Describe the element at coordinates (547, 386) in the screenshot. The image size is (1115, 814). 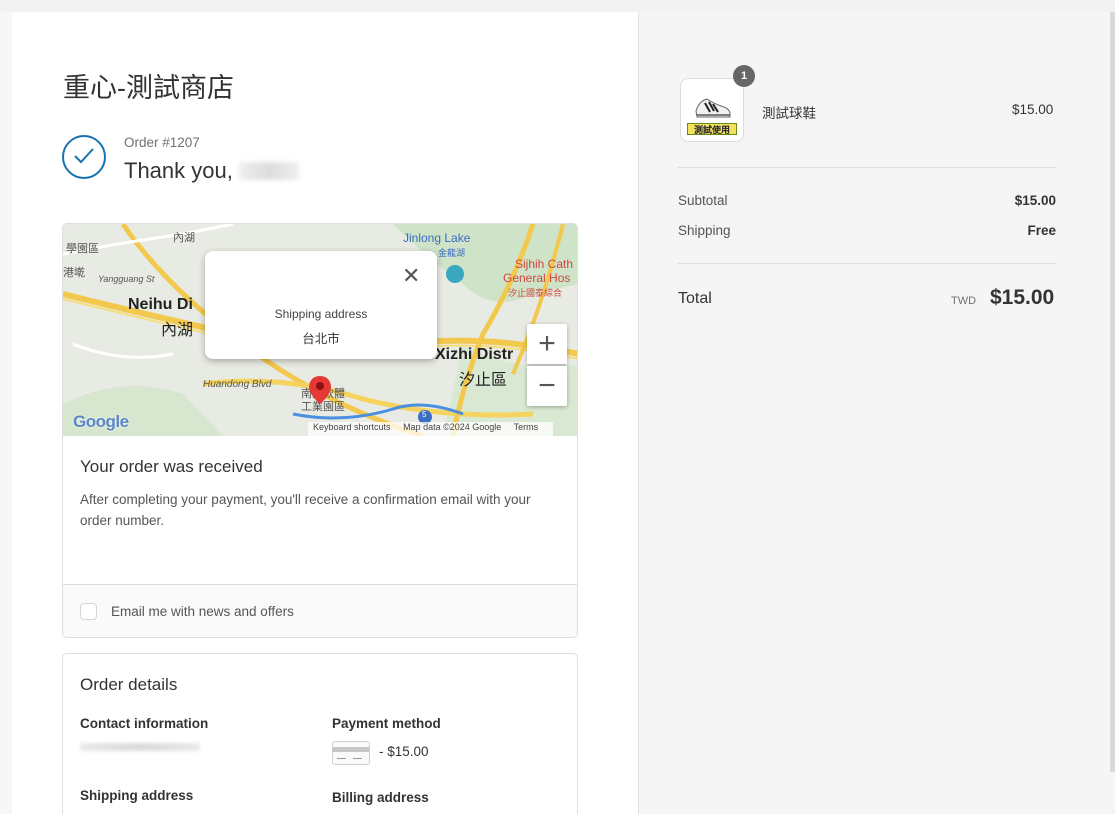
I see `zoom-out-button: −` at that location.